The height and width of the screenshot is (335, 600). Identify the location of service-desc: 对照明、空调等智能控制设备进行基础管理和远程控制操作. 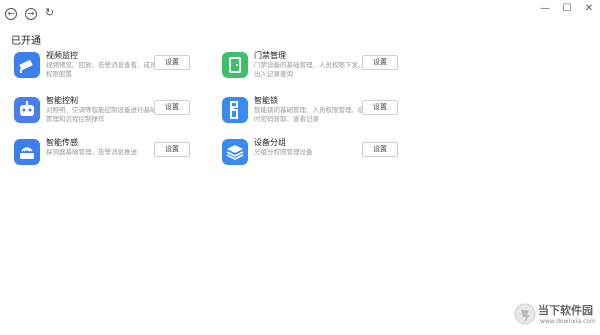
(101, 114).